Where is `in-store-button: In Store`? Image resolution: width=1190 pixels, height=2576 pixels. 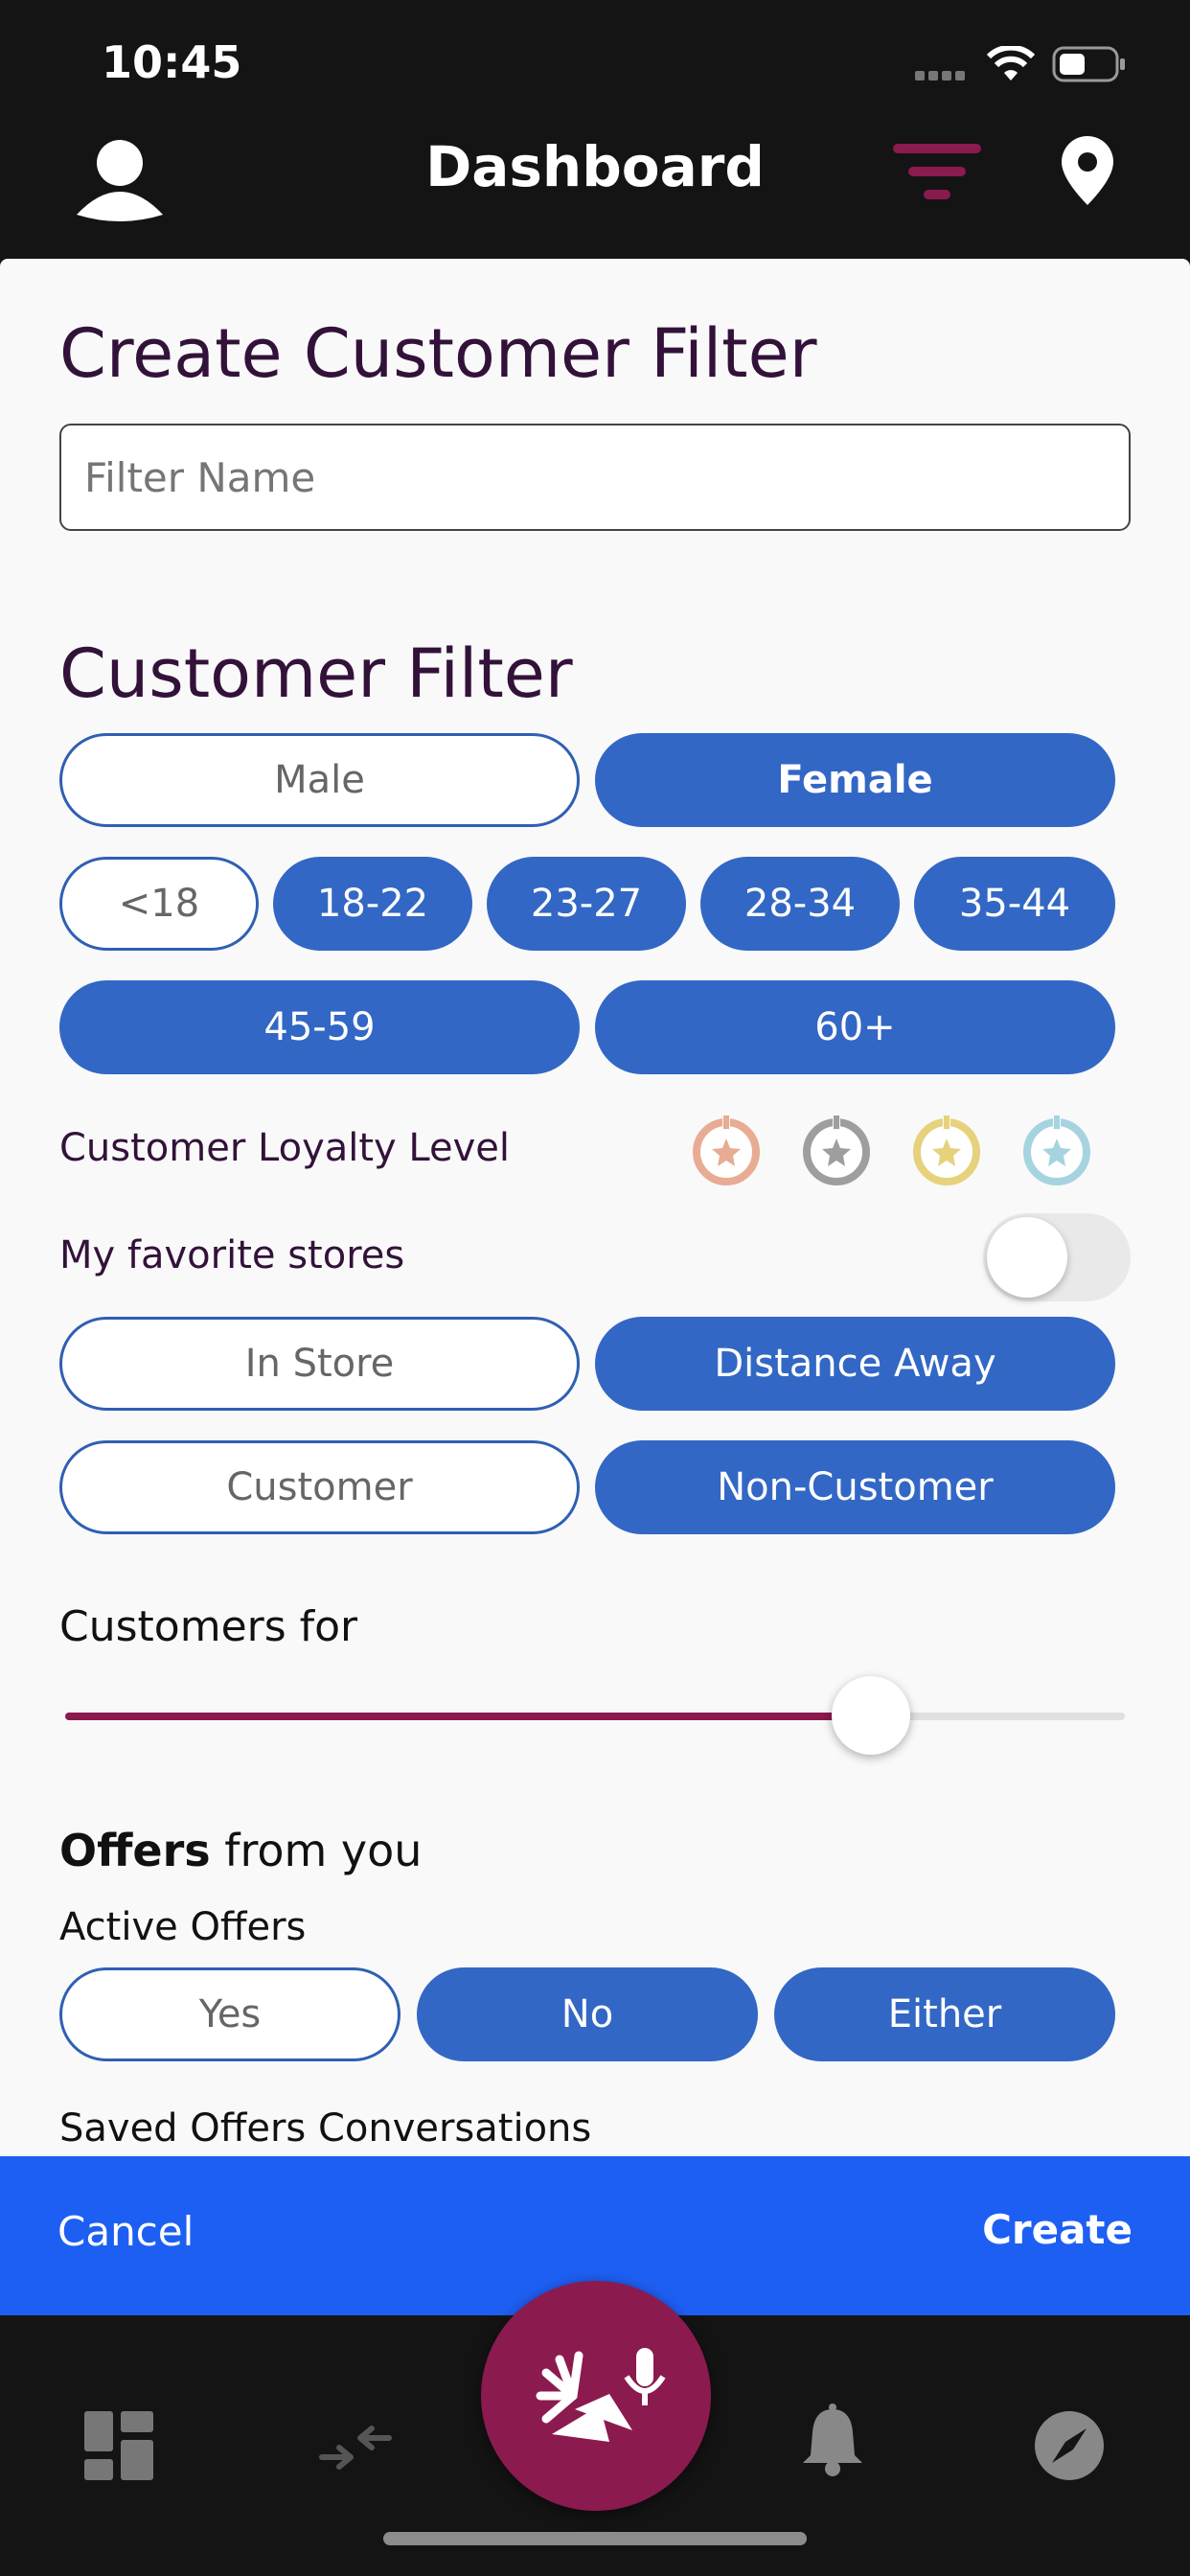 in-store-button: In Store is located at coordinates (319, 1364).